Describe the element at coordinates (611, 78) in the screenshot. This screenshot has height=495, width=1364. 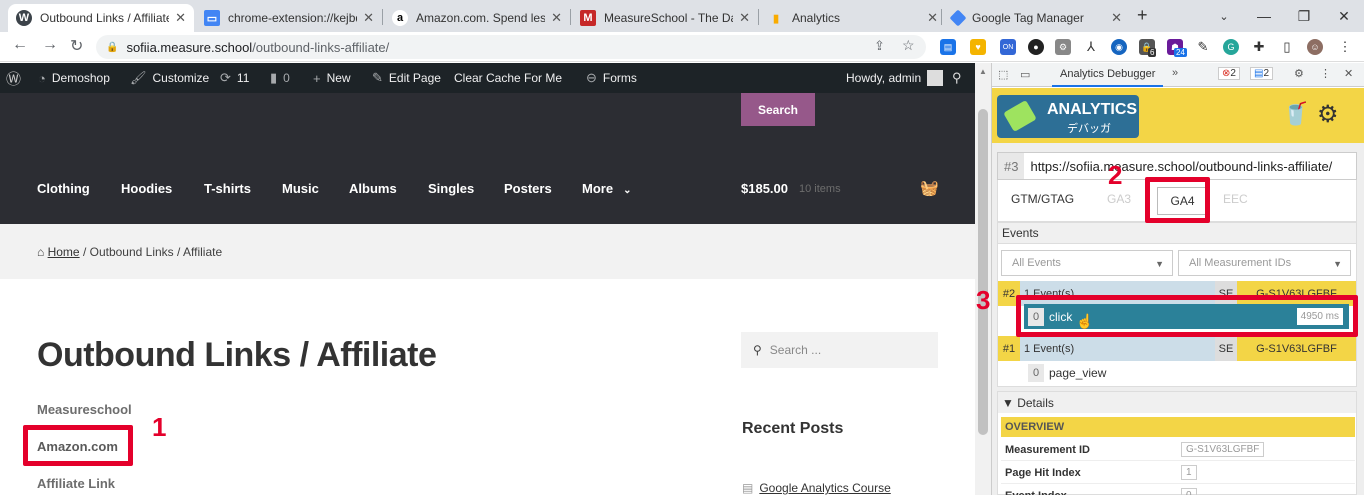
I see `forms-link: ⊖ Forms` at that location.